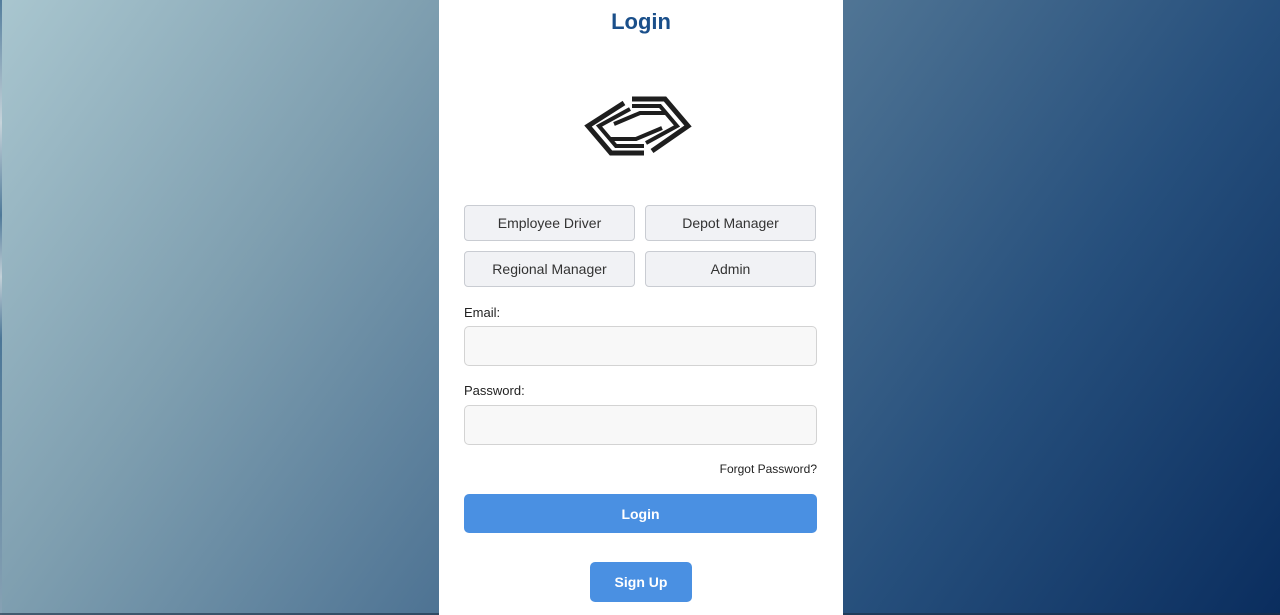 This screenshot has width=1280, height=615. What do you see at coordinates (730, 269) in the screenshot?
I see `role-admin-button: Admin` at bounding box center [730, 269].